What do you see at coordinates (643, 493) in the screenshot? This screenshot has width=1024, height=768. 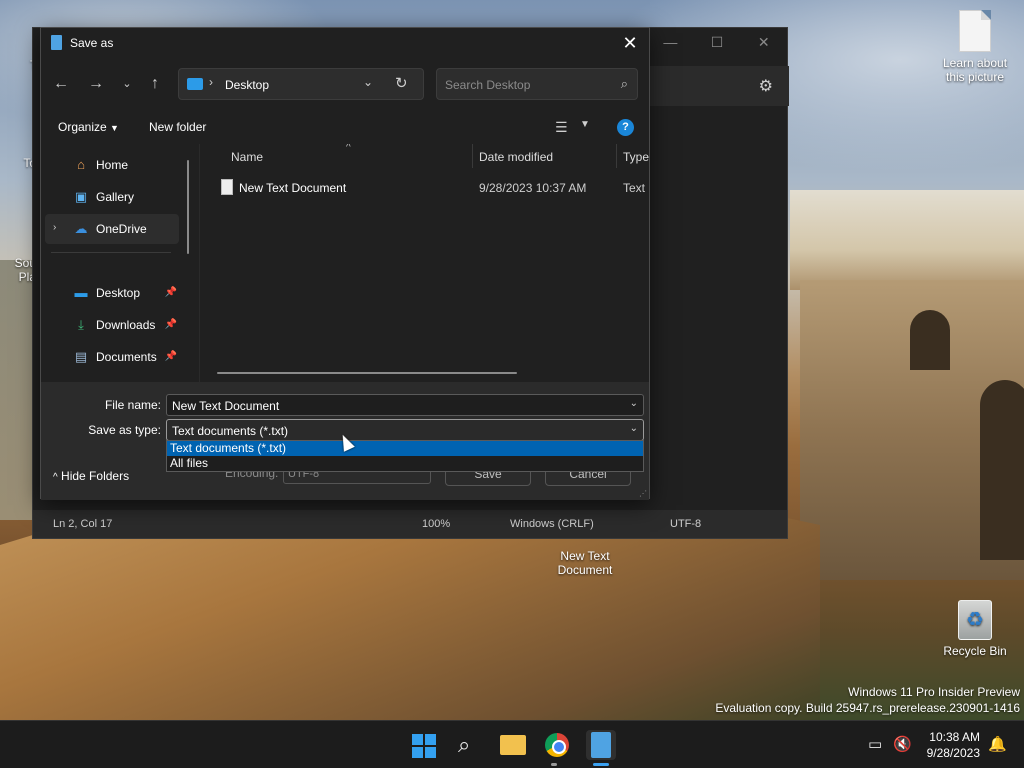 I see `resize-grip-icon: ⋰` at bounding box center [643, 493].